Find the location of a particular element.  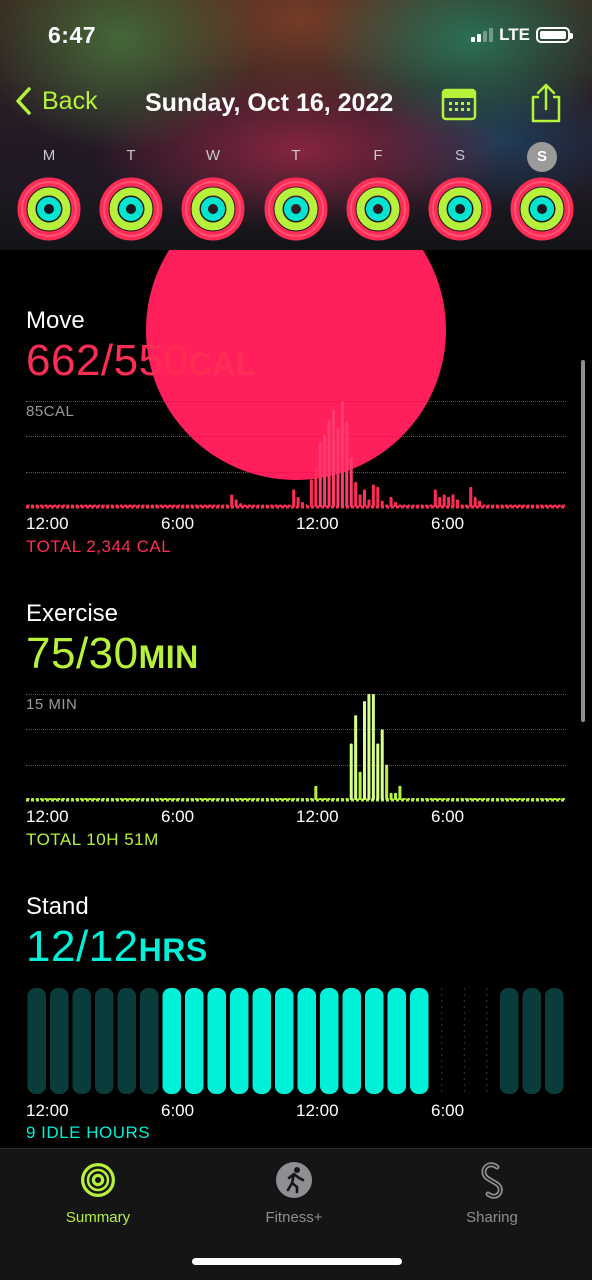

share-button is located at coordinates (546, 103).